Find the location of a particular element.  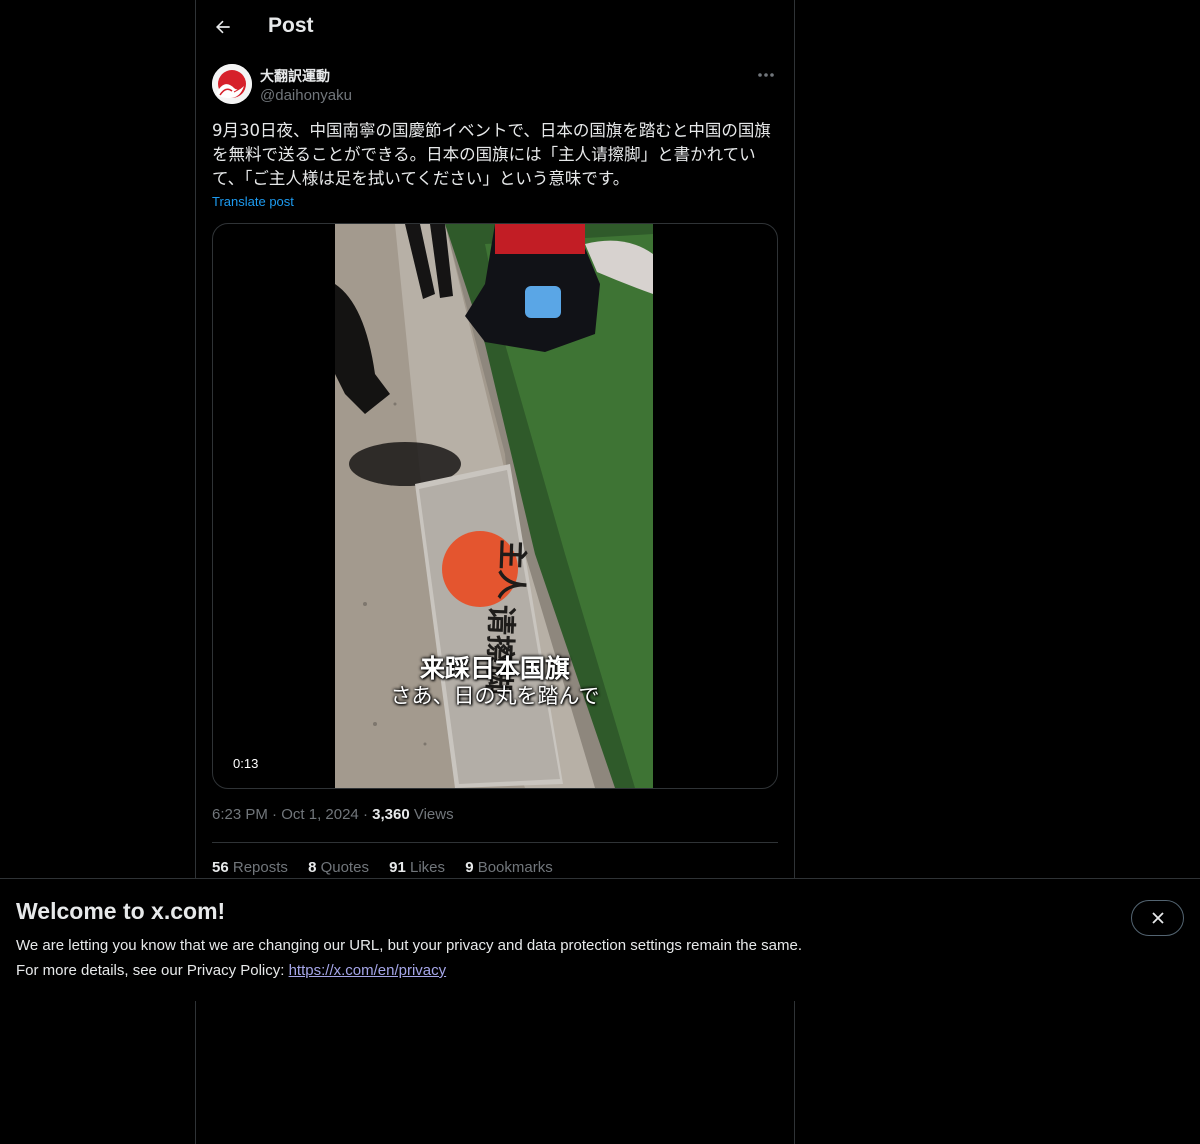

back-button is located at coordinates (223, 27).